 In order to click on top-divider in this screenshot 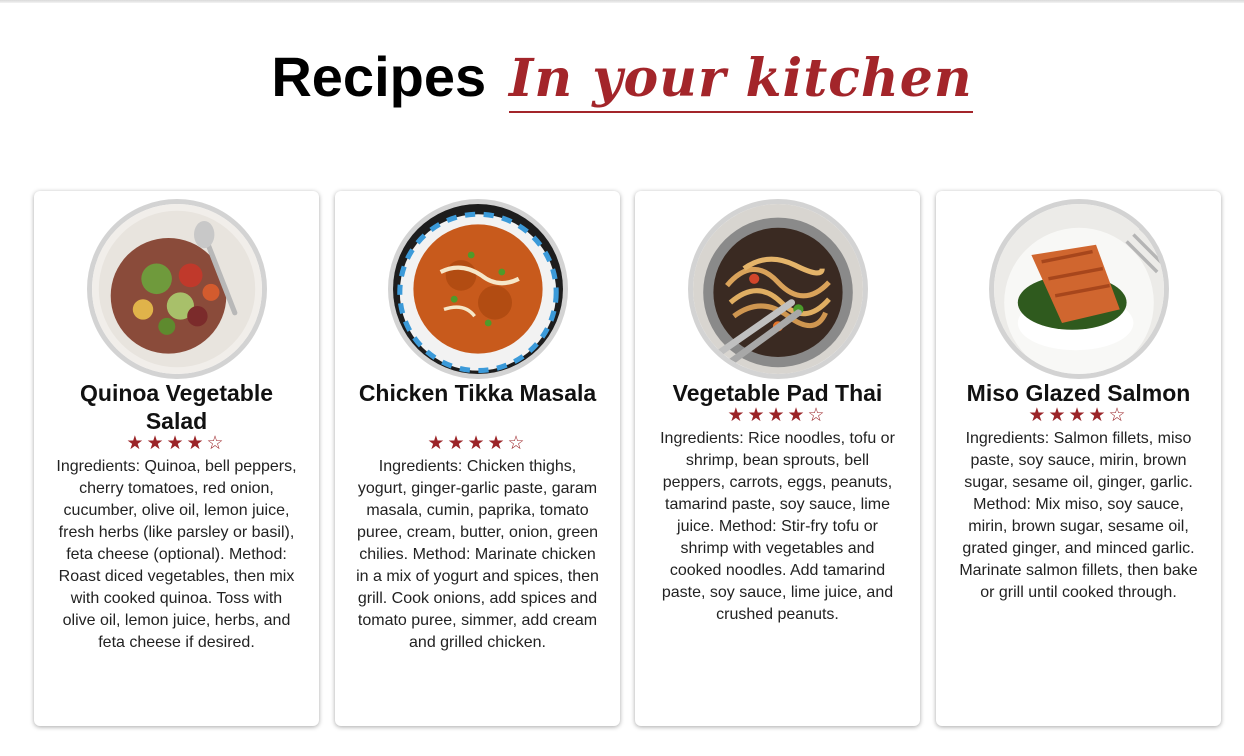, I will do `click(622, 1)`.